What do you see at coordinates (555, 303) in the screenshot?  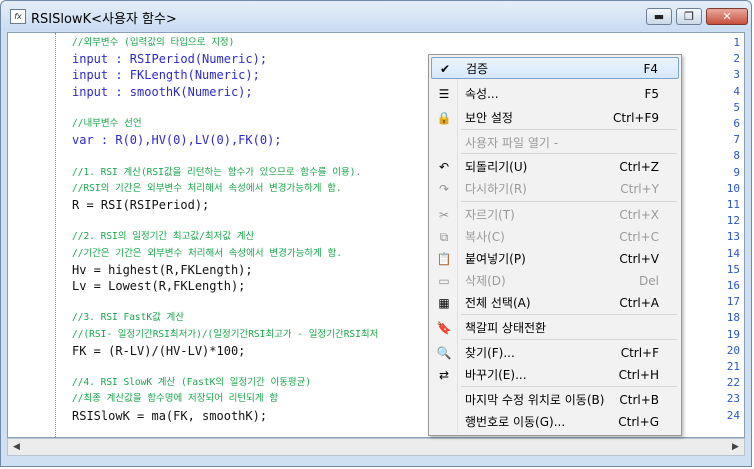 I see `menu-select-all: ▦ 전체 선택(A) Ctrl+A` at bounding box center [555, 303].